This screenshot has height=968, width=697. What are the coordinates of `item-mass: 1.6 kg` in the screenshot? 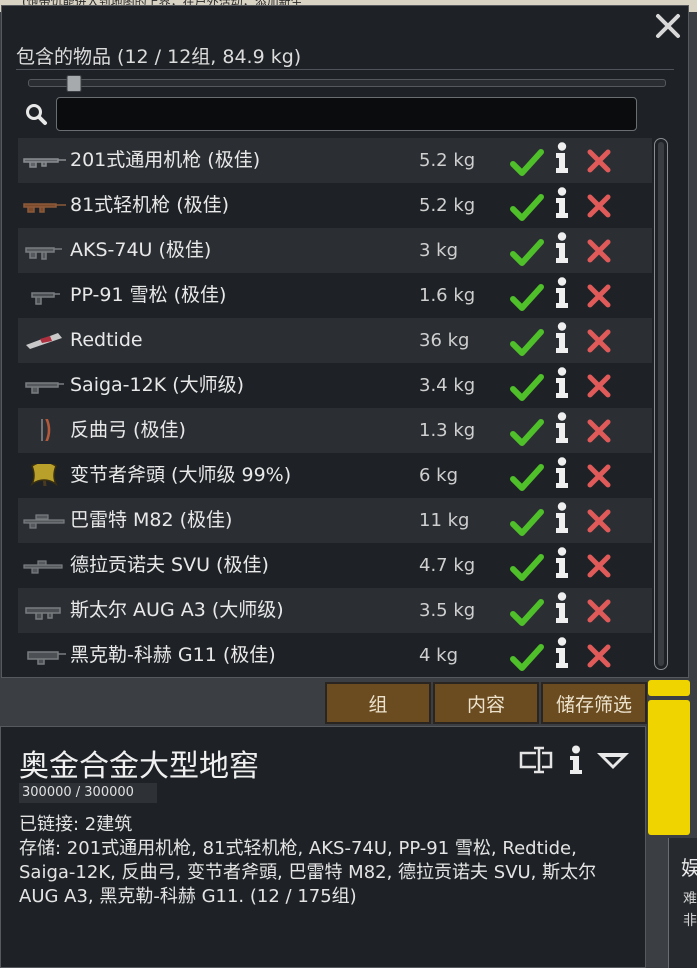 It's located at (447, 295).